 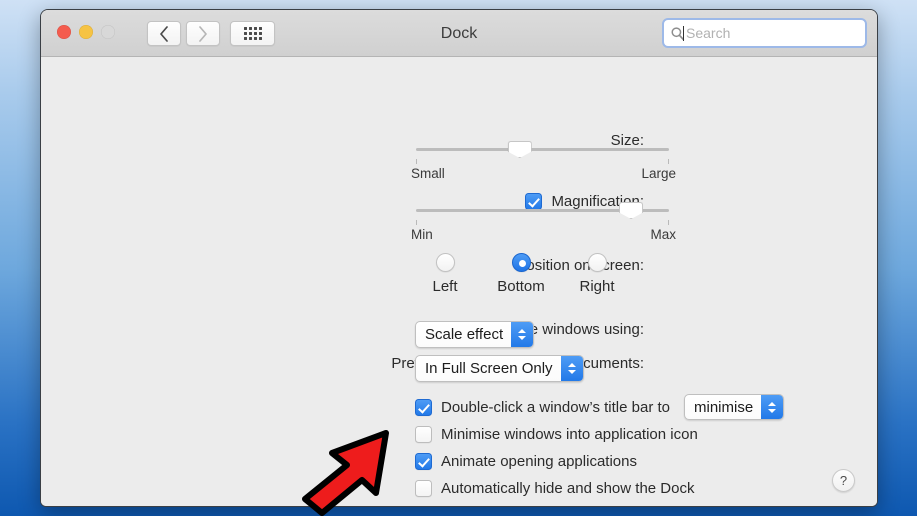 I want to click on checkbox-minimise-into-icon, so click(x=423, y=434).